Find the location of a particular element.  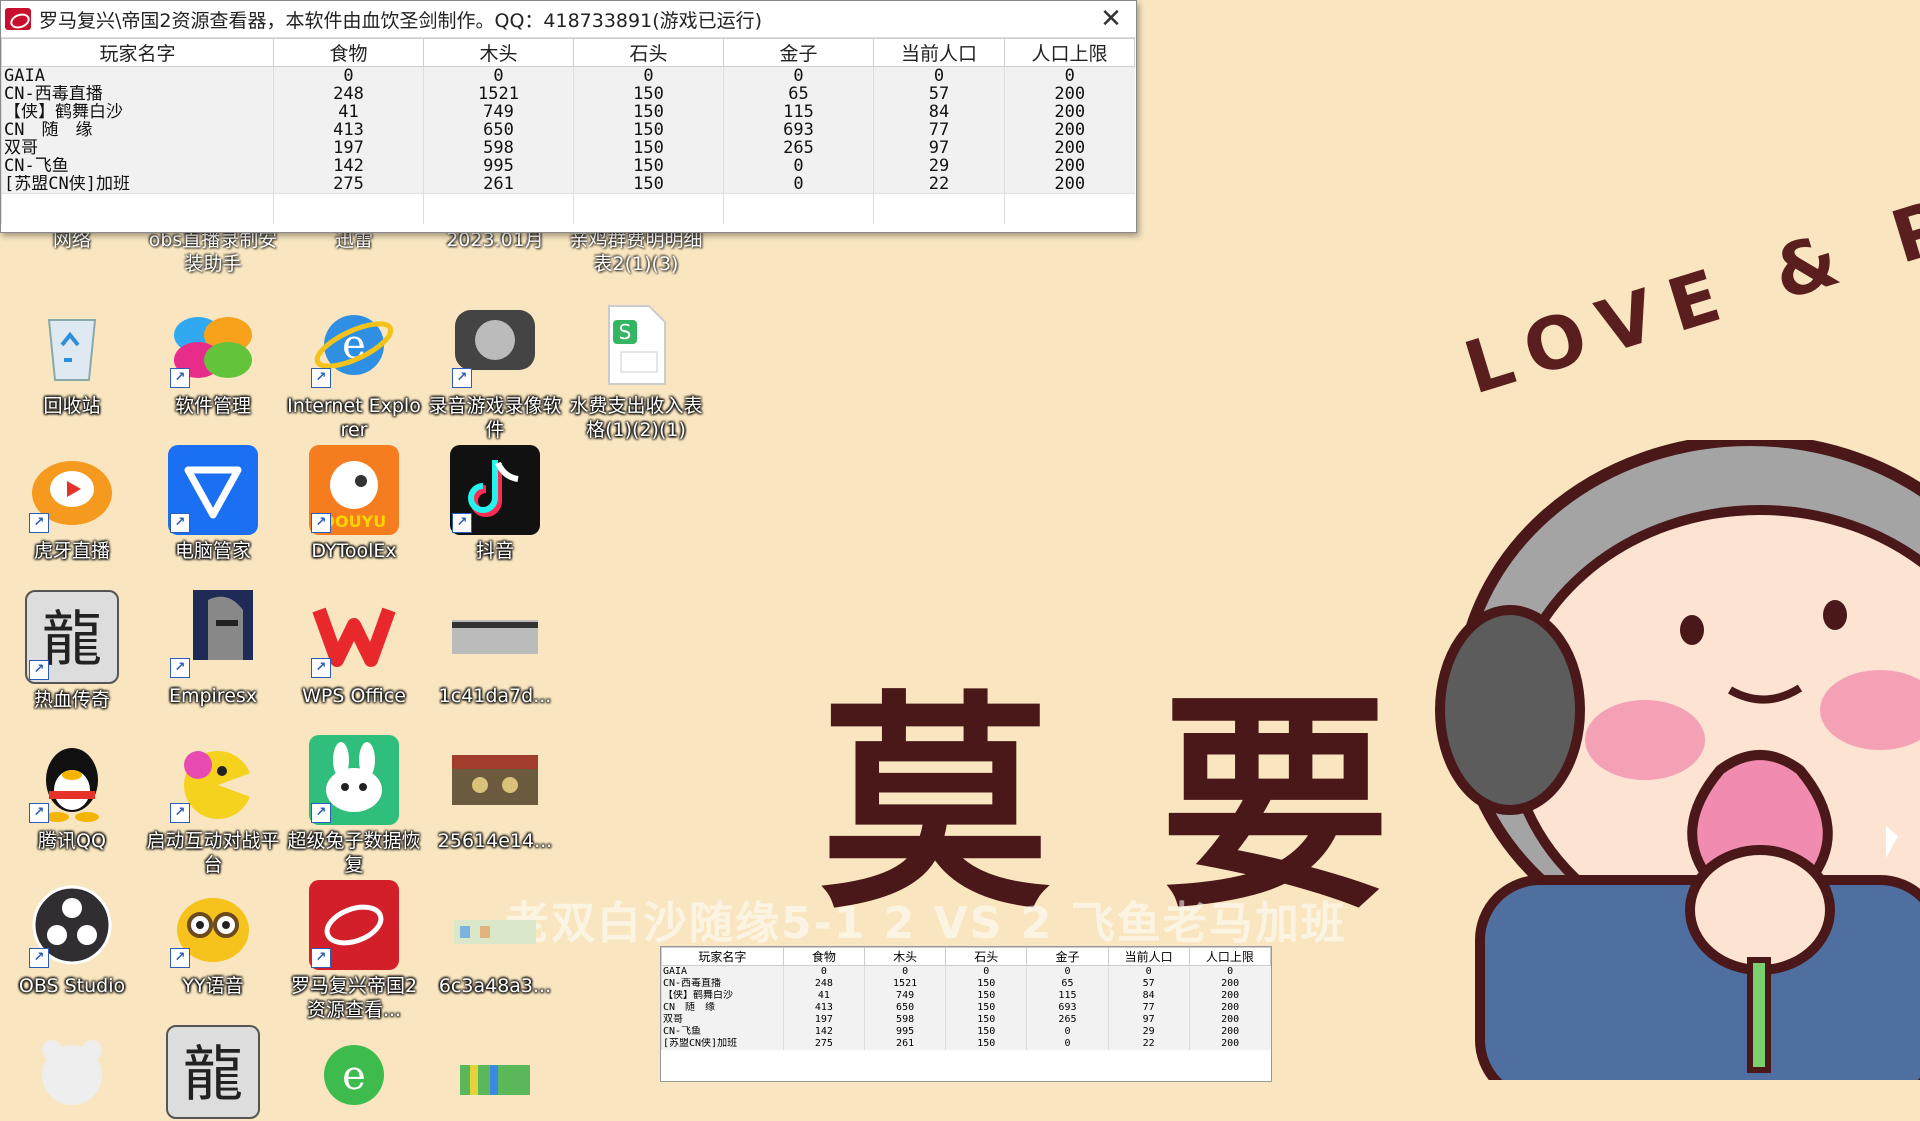

desktop-icon-software-manager: ↗ 软件管理 is located at coordinates (213, 359).